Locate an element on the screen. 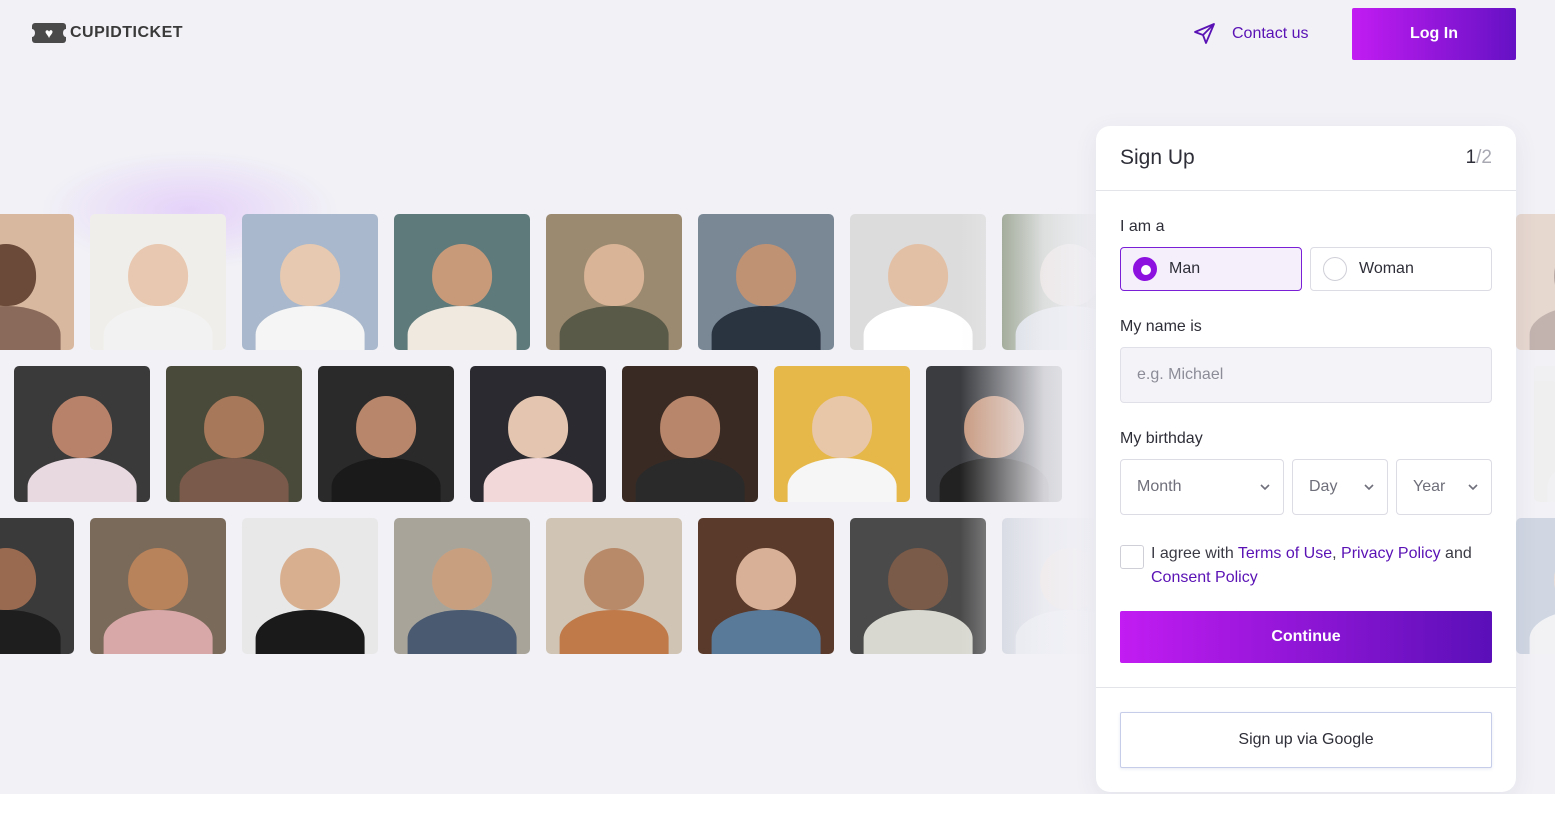 The image size is (1555, 832). divider is located at coordinates (1306, 687).